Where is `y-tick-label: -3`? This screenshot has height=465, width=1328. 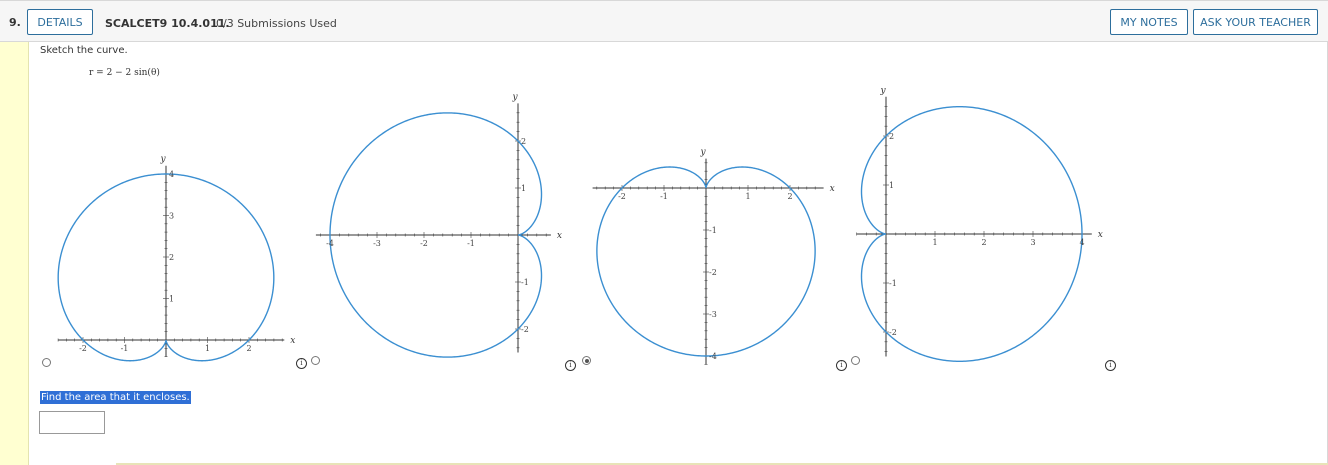 y-tick-label: -3 is located at coordinates (713, 314).